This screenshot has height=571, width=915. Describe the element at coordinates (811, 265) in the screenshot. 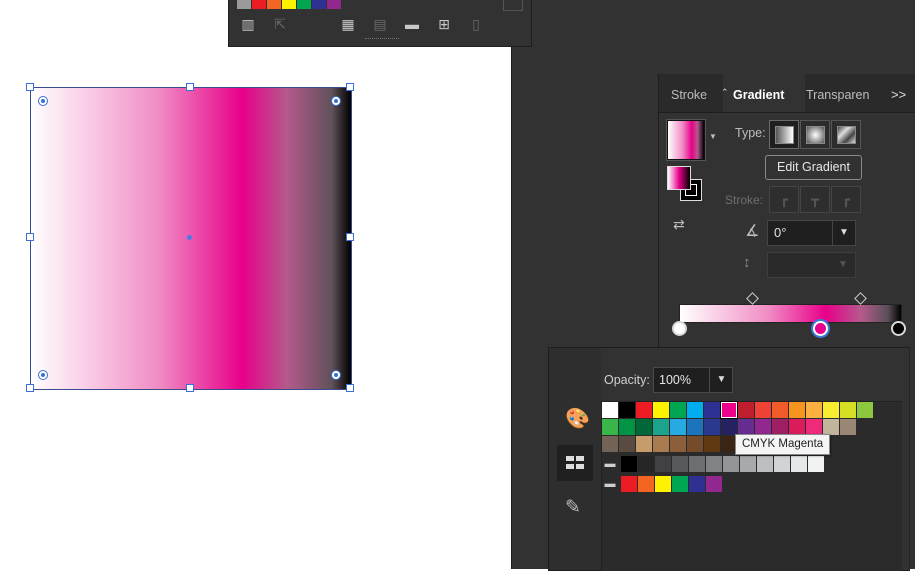

I see `aspect-ratio-field: ▼` at that location.